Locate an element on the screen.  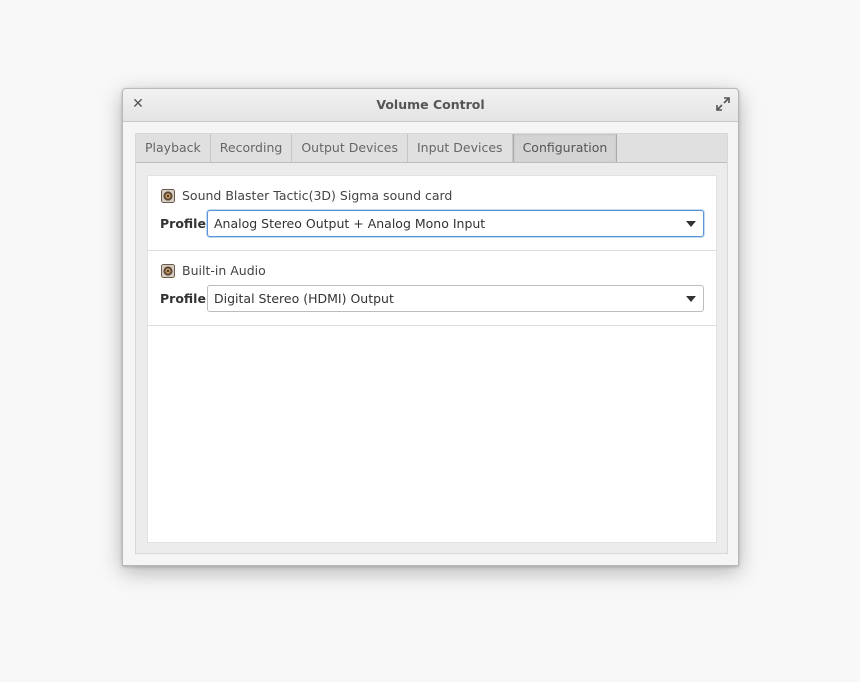
tab-input-devices: Input Devices is located at coordinates (460, 148).